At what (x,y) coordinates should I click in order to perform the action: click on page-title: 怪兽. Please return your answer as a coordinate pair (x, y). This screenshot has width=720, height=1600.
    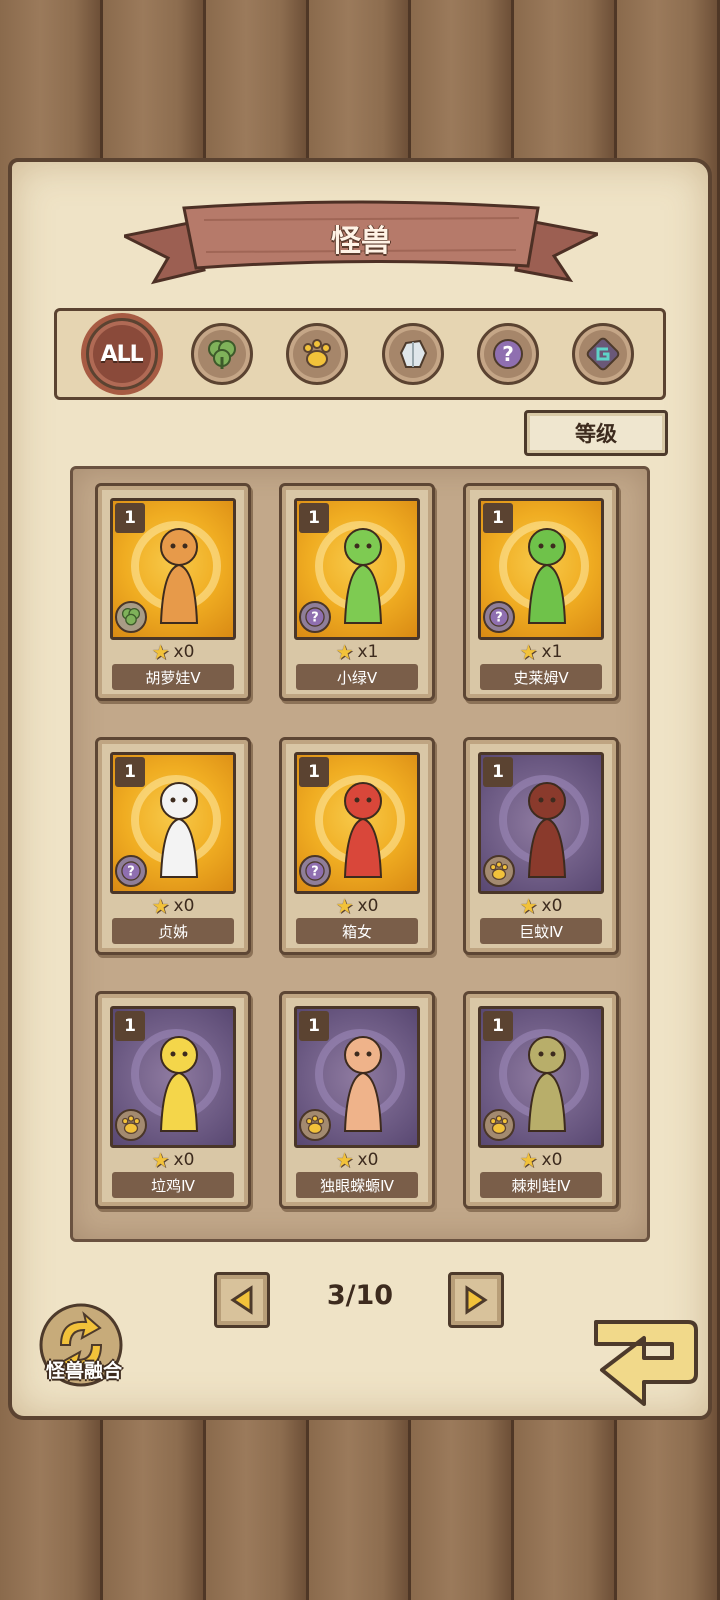
    Looking at the image, I should click on (361, 241).